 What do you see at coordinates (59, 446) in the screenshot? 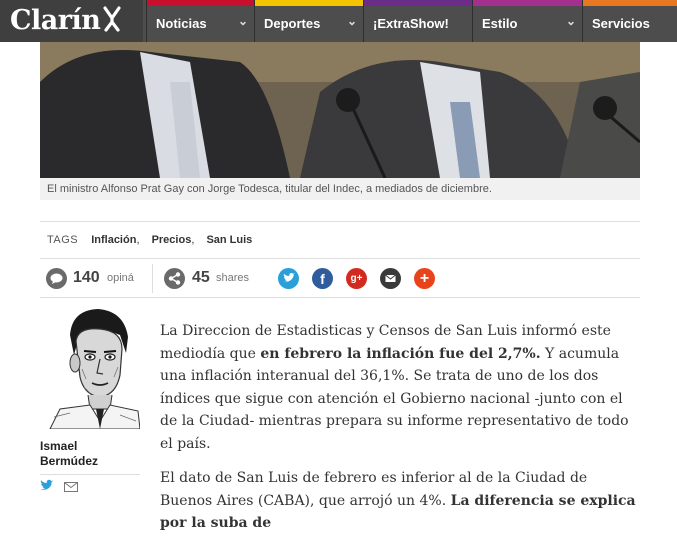
I see `author-first-name: Ismael` at bounding box center [59, 446].